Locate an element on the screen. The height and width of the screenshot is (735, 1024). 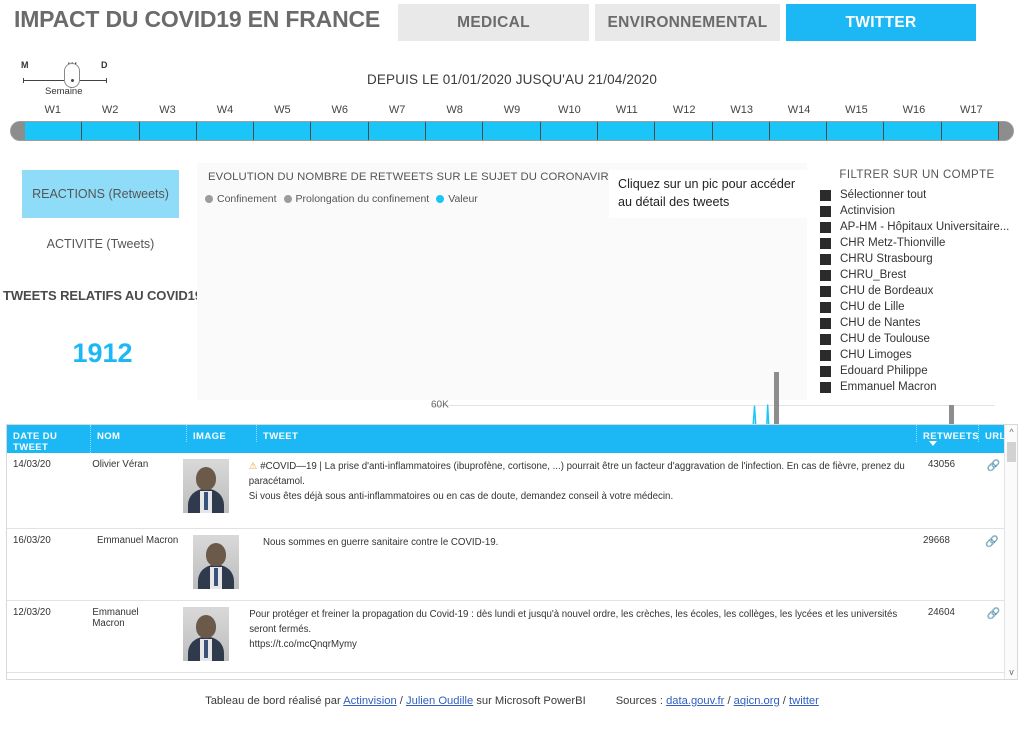
week-slider is located at coordinates (512, 131).